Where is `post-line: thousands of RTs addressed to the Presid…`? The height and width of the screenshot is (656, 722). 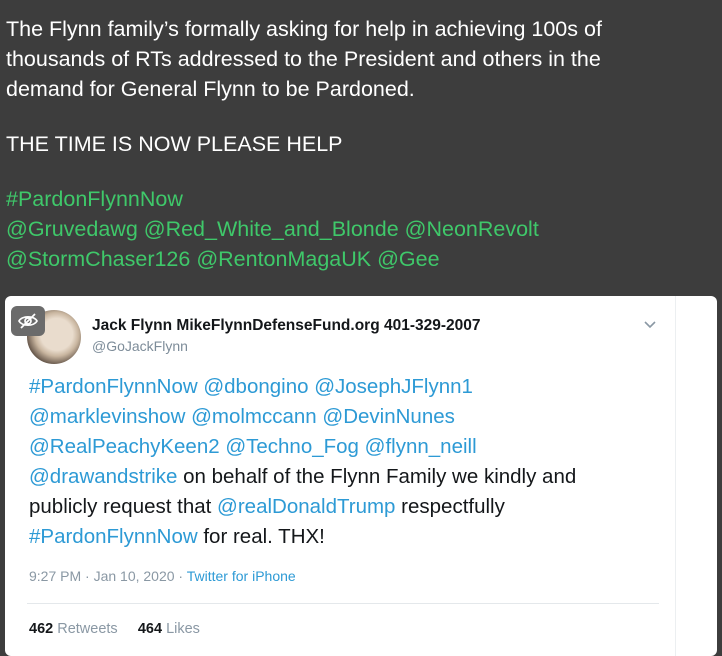
post-line: thousands of RTs addressed to the Presid… is located at coordinates (303, 59).